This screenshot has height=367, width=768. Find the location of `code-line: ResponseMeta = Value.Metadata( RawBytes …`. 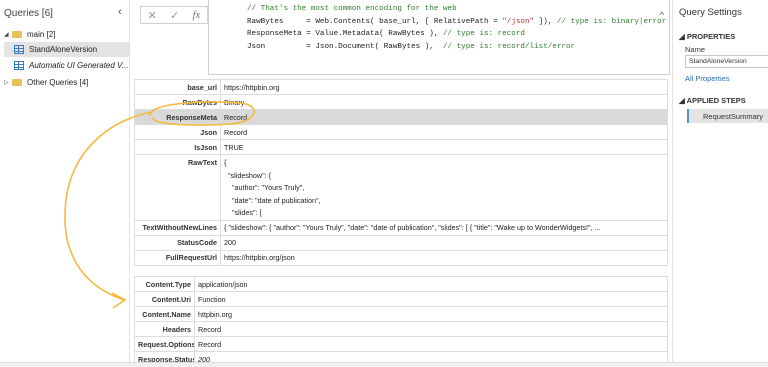

code-line: ResponseMeta = Value.Metadata( RawBytes … is located at coordinates (345, 34).